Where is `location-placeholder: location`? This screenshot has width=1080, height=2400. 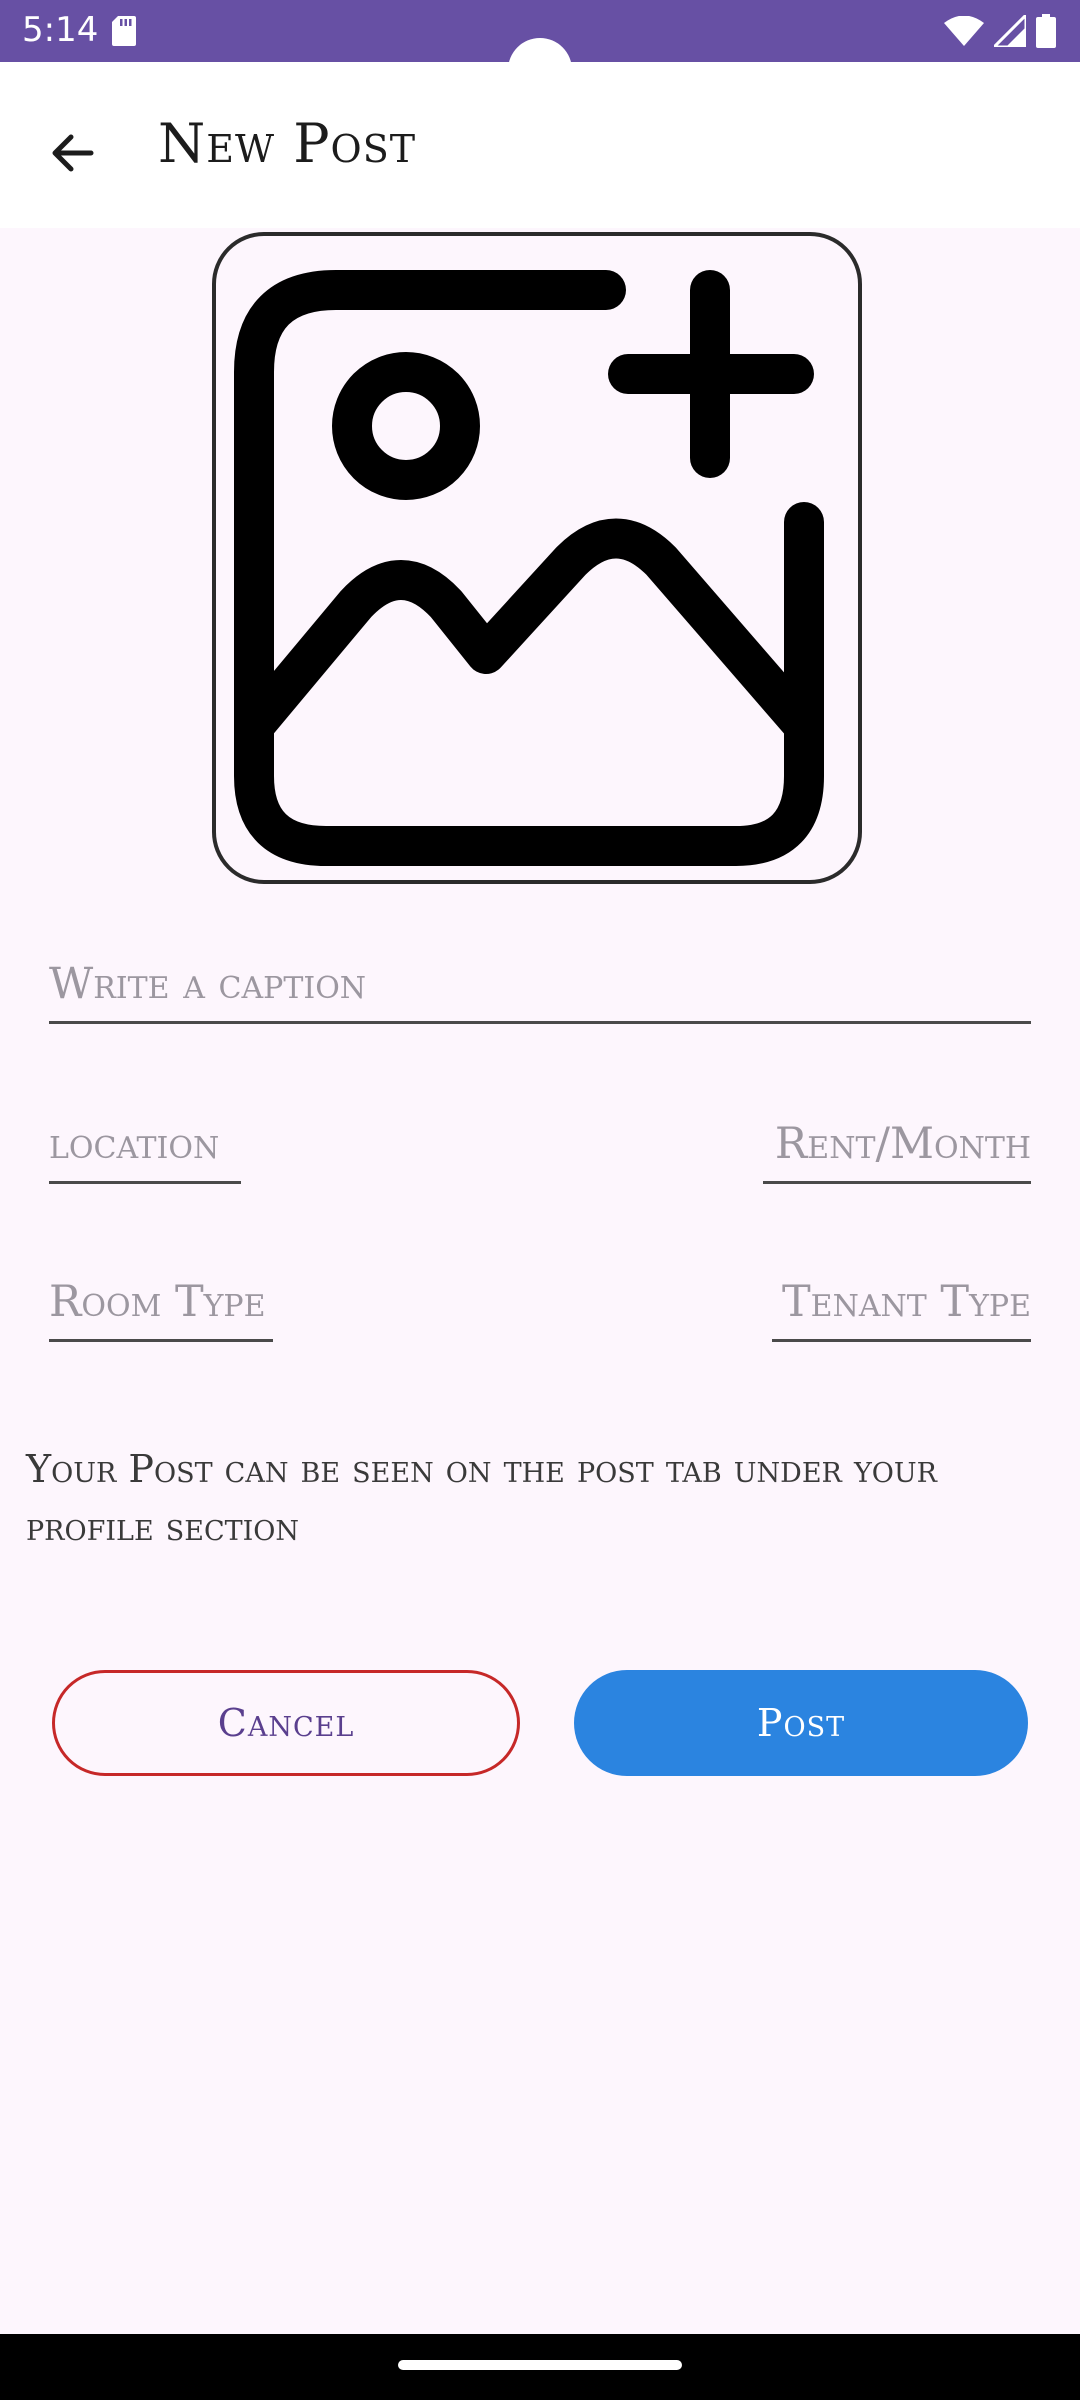 location-placeholder: location is located at coordinates (134, 1144).